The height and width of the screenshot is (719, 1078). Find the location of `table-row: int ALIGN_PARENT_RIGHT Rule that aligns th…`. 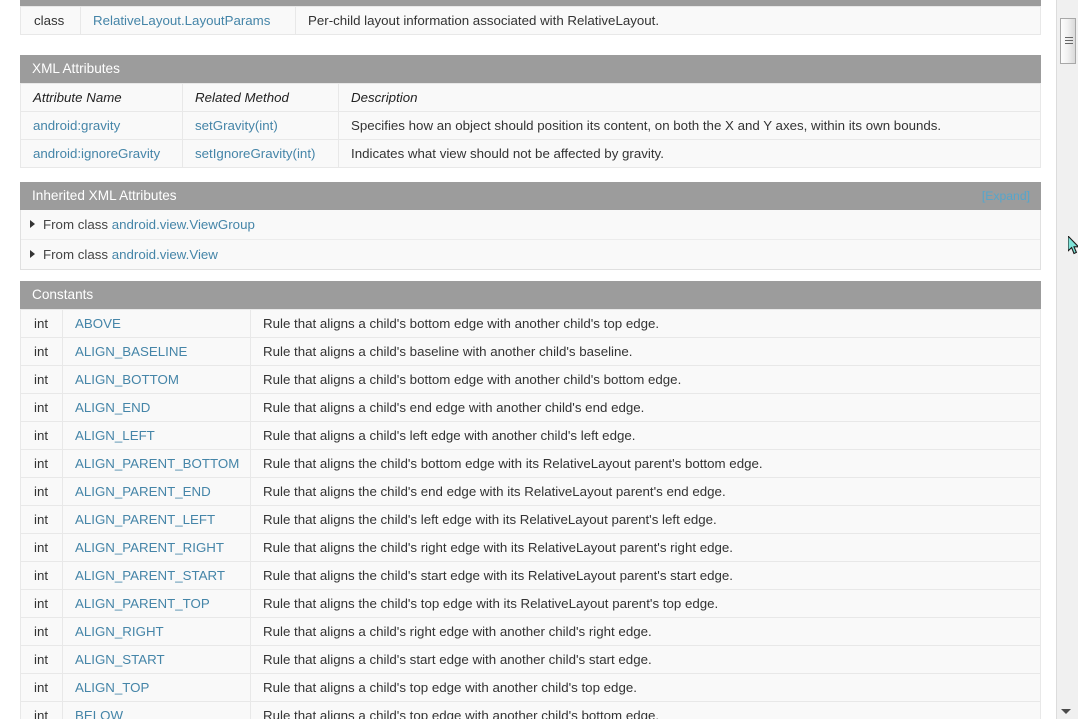

table-row: int ALIGN_PARENT_RIGHT Rule that aligns th… is located at coordinates (530, 547).